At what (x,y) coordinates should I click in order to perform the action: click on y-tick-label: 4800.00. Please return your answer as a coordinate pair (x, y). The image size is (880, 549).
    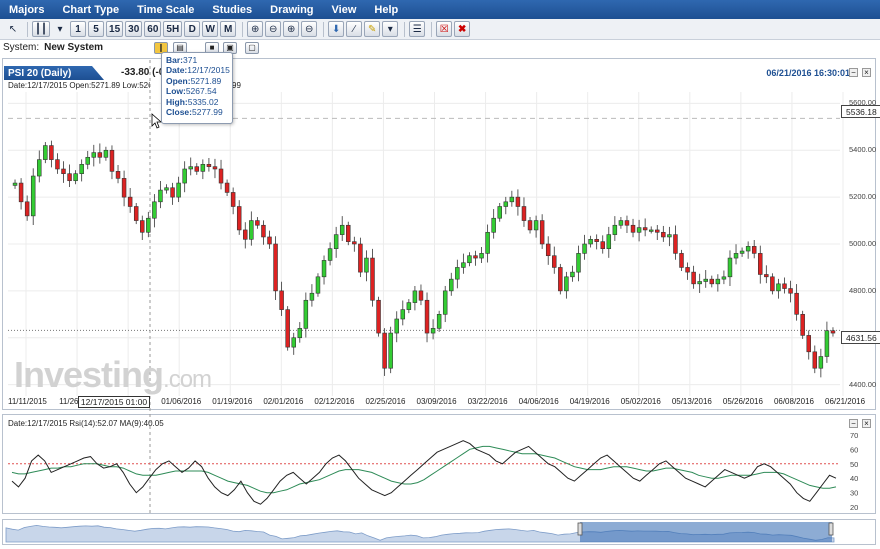
    Looking at the image, I should click on (863, 290).